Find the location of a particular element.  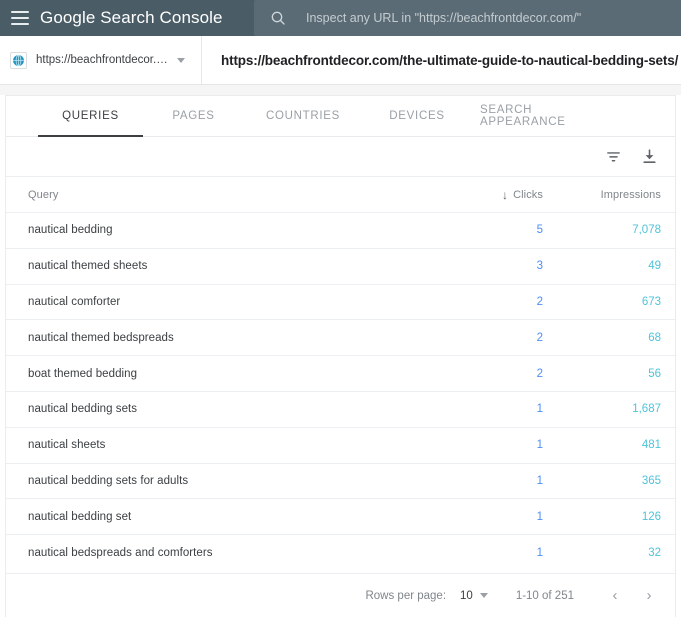

rows-per-page-value: 10 is located at coordinates (466, 596).